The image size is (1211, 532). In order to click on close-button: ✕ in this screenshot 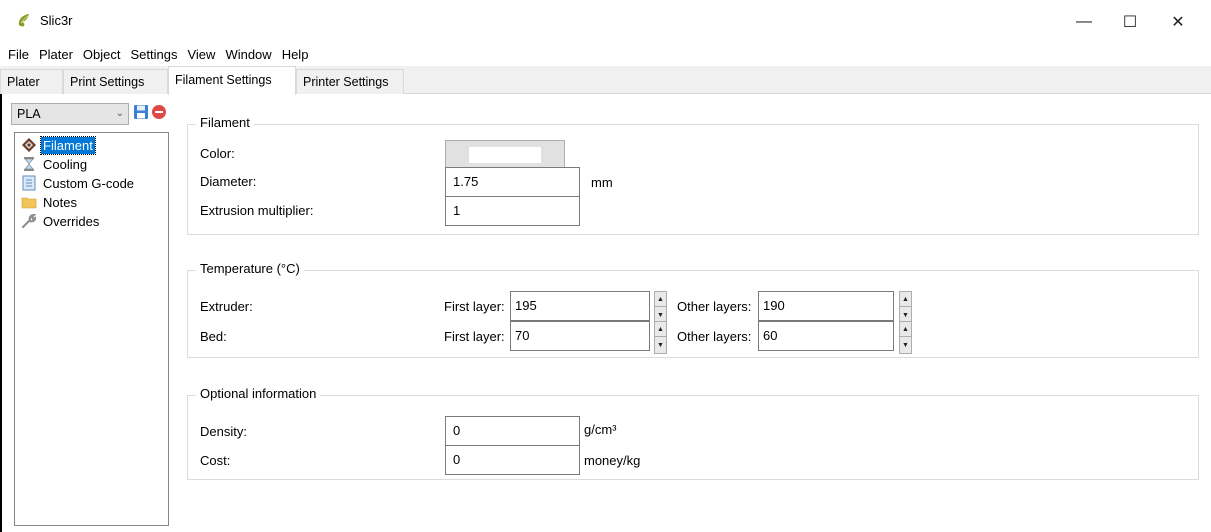, I will do `click(1178, 22)`.